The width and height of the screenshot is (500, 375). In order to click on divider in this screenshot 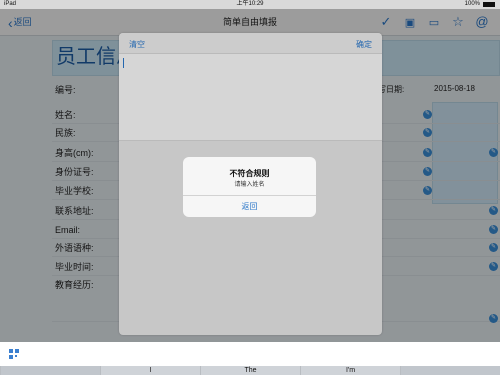, I will do `click(249, 195)`.